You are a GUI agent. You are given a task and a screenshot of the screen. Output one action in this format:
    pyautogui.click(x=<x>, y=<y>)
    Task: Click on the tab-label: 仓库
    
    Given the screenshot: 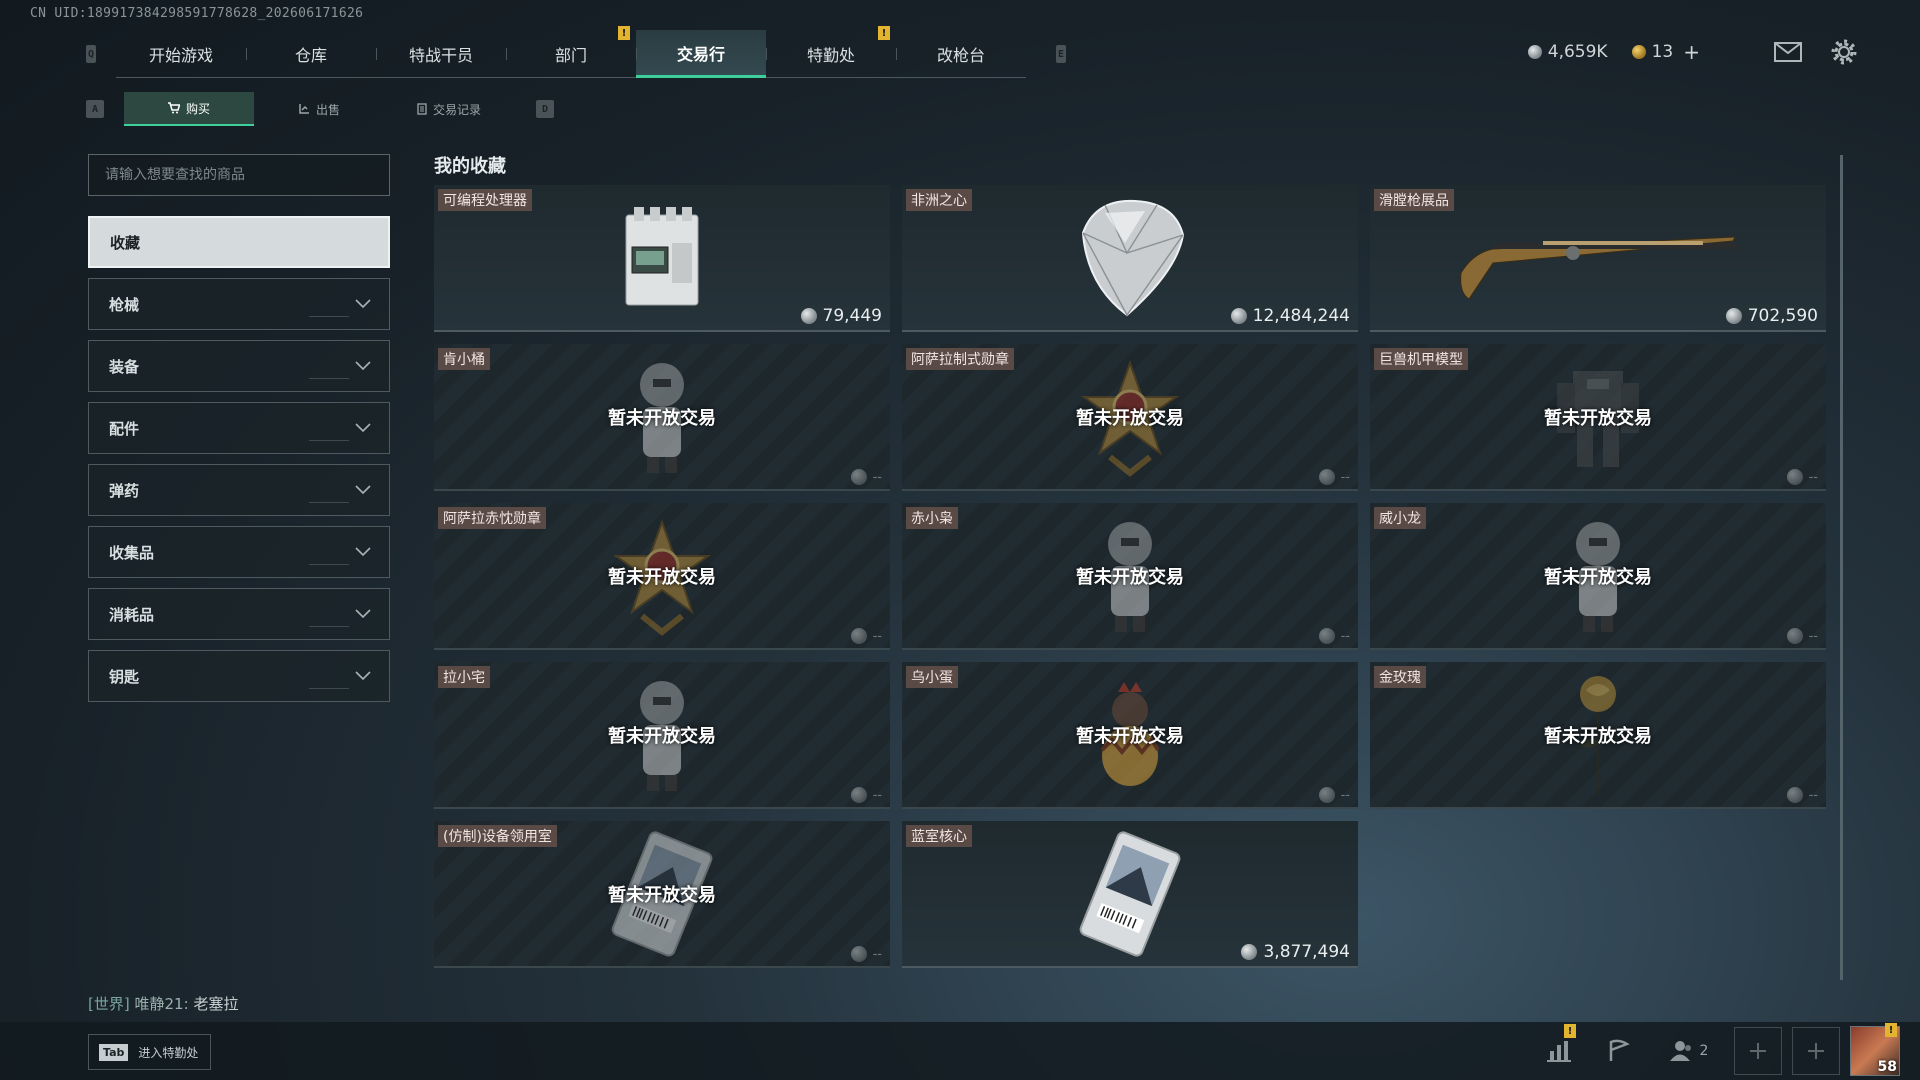 What is the action you would take?
    pyautogui.click(x=310, y=55)
    